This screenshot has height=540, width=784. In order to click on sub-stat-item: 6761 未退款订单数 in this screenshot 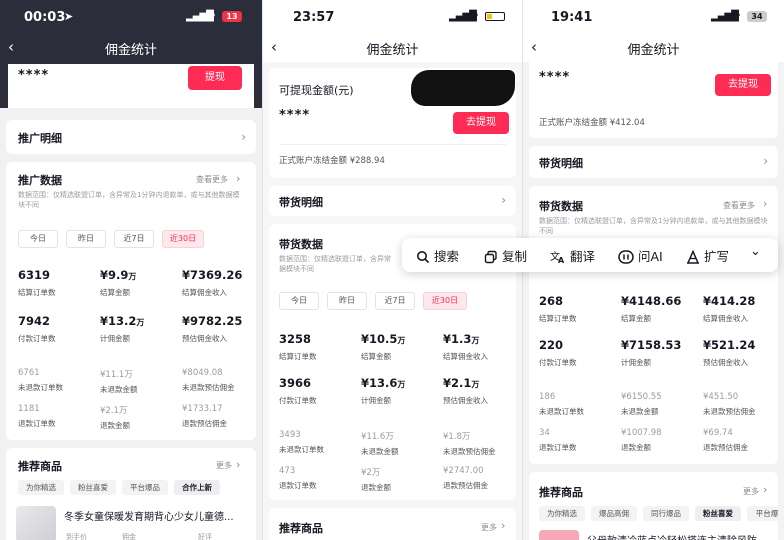, I will do `click(40, 380)`.